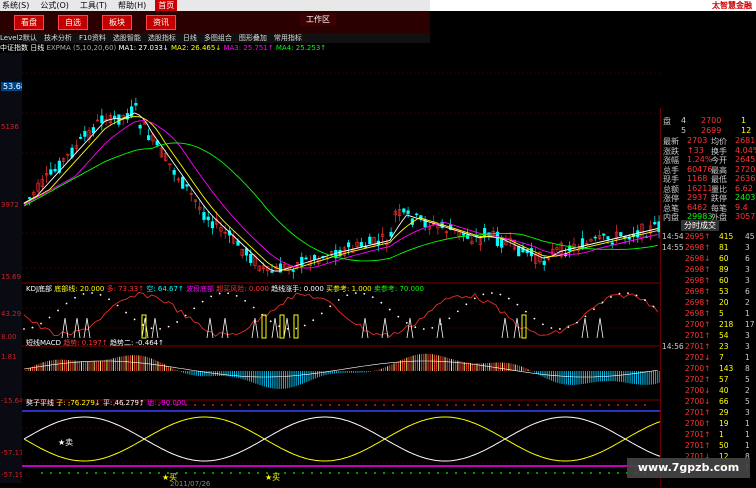 This screenshot has width=756, height=488. What do you see at coordinates (673, 346) in the screenshot?
I see `tick-time: 14:56` at bounding box center [673, 346].